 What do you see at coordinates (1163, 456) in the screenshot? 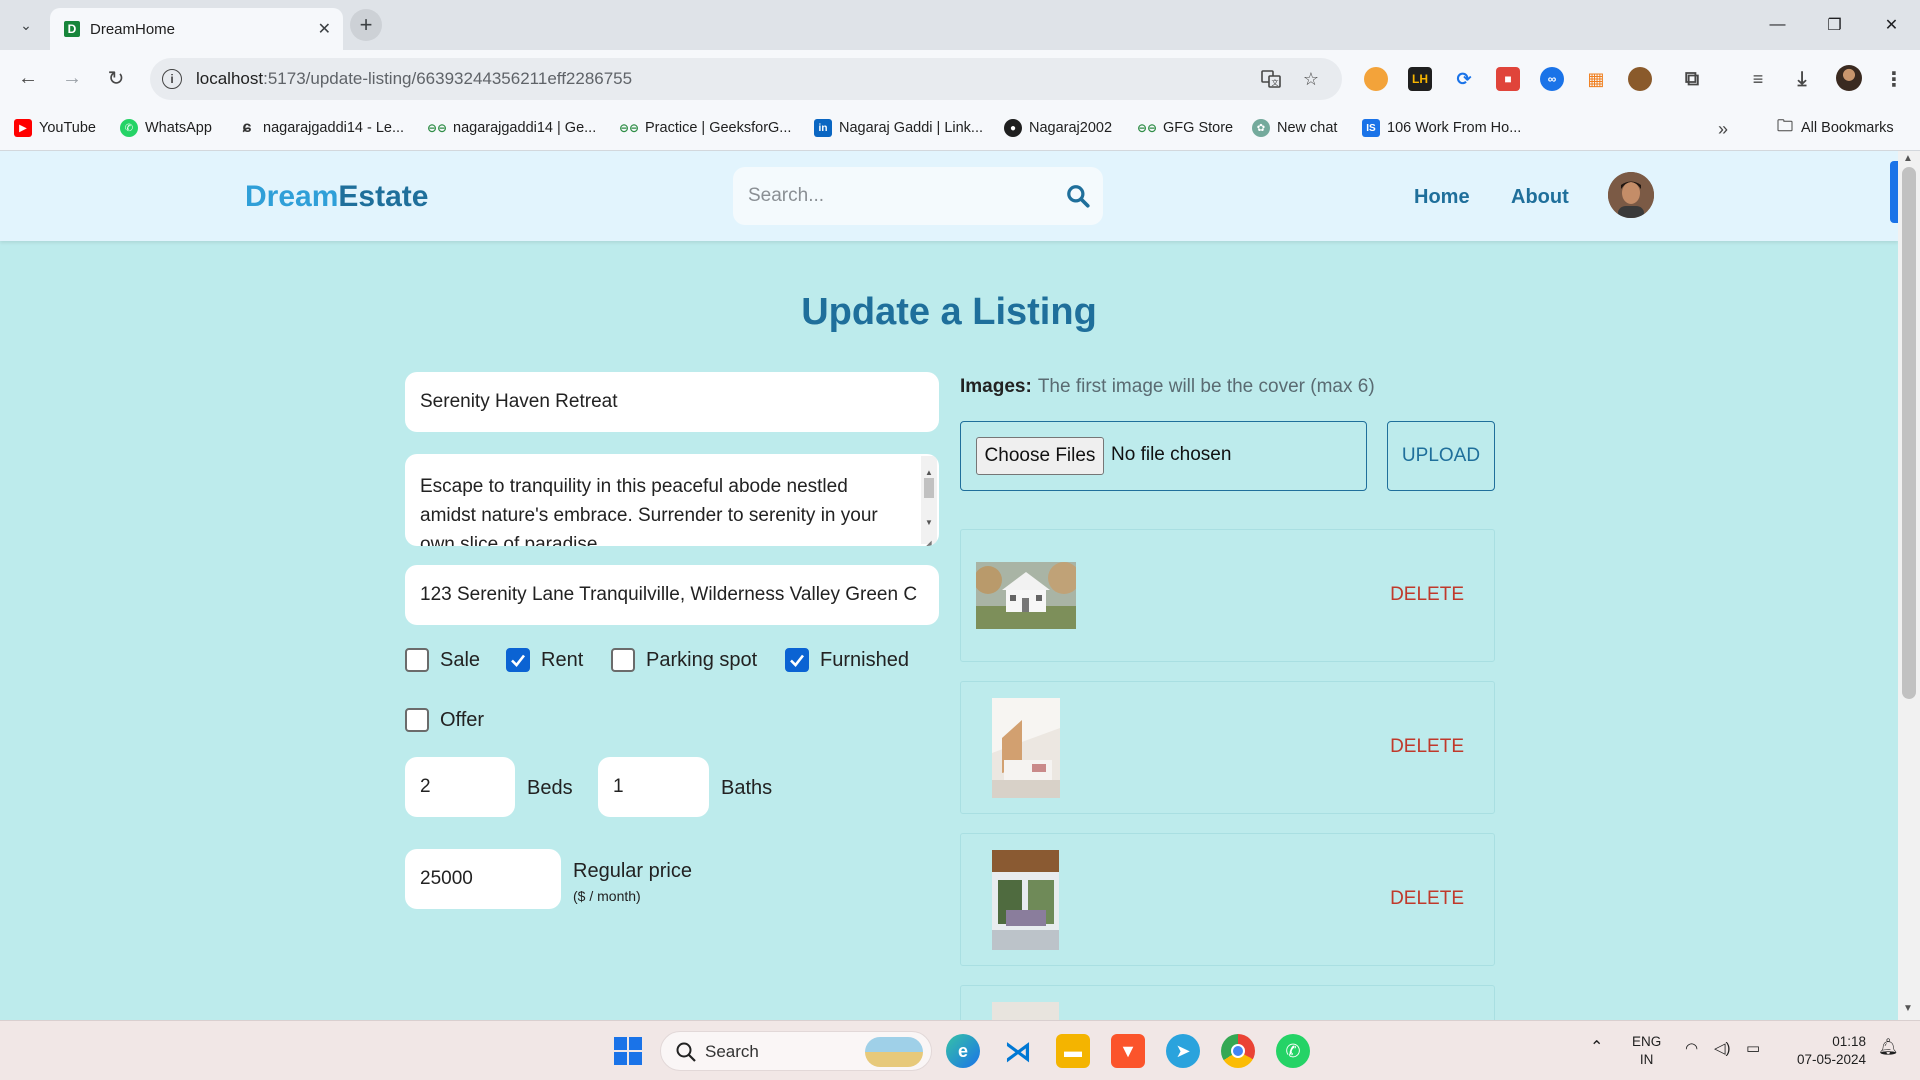
I see `file-input: Choose Files No file chosen` at bounding box center [1163, 456].